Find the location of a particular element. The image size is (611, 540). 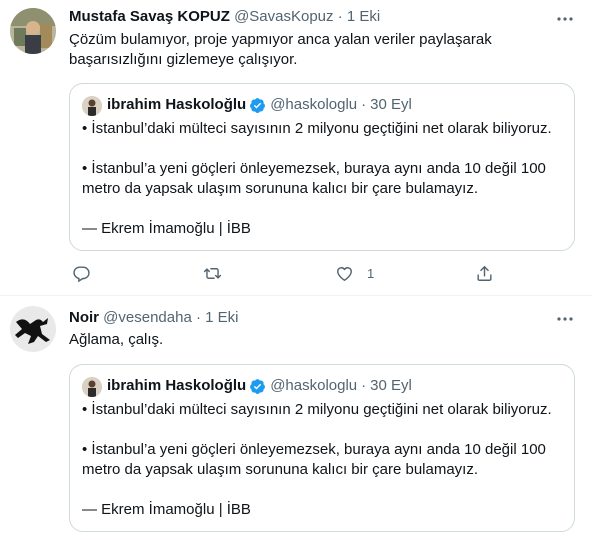

tweet-actions: 1 is located at coordinates (284, 273).